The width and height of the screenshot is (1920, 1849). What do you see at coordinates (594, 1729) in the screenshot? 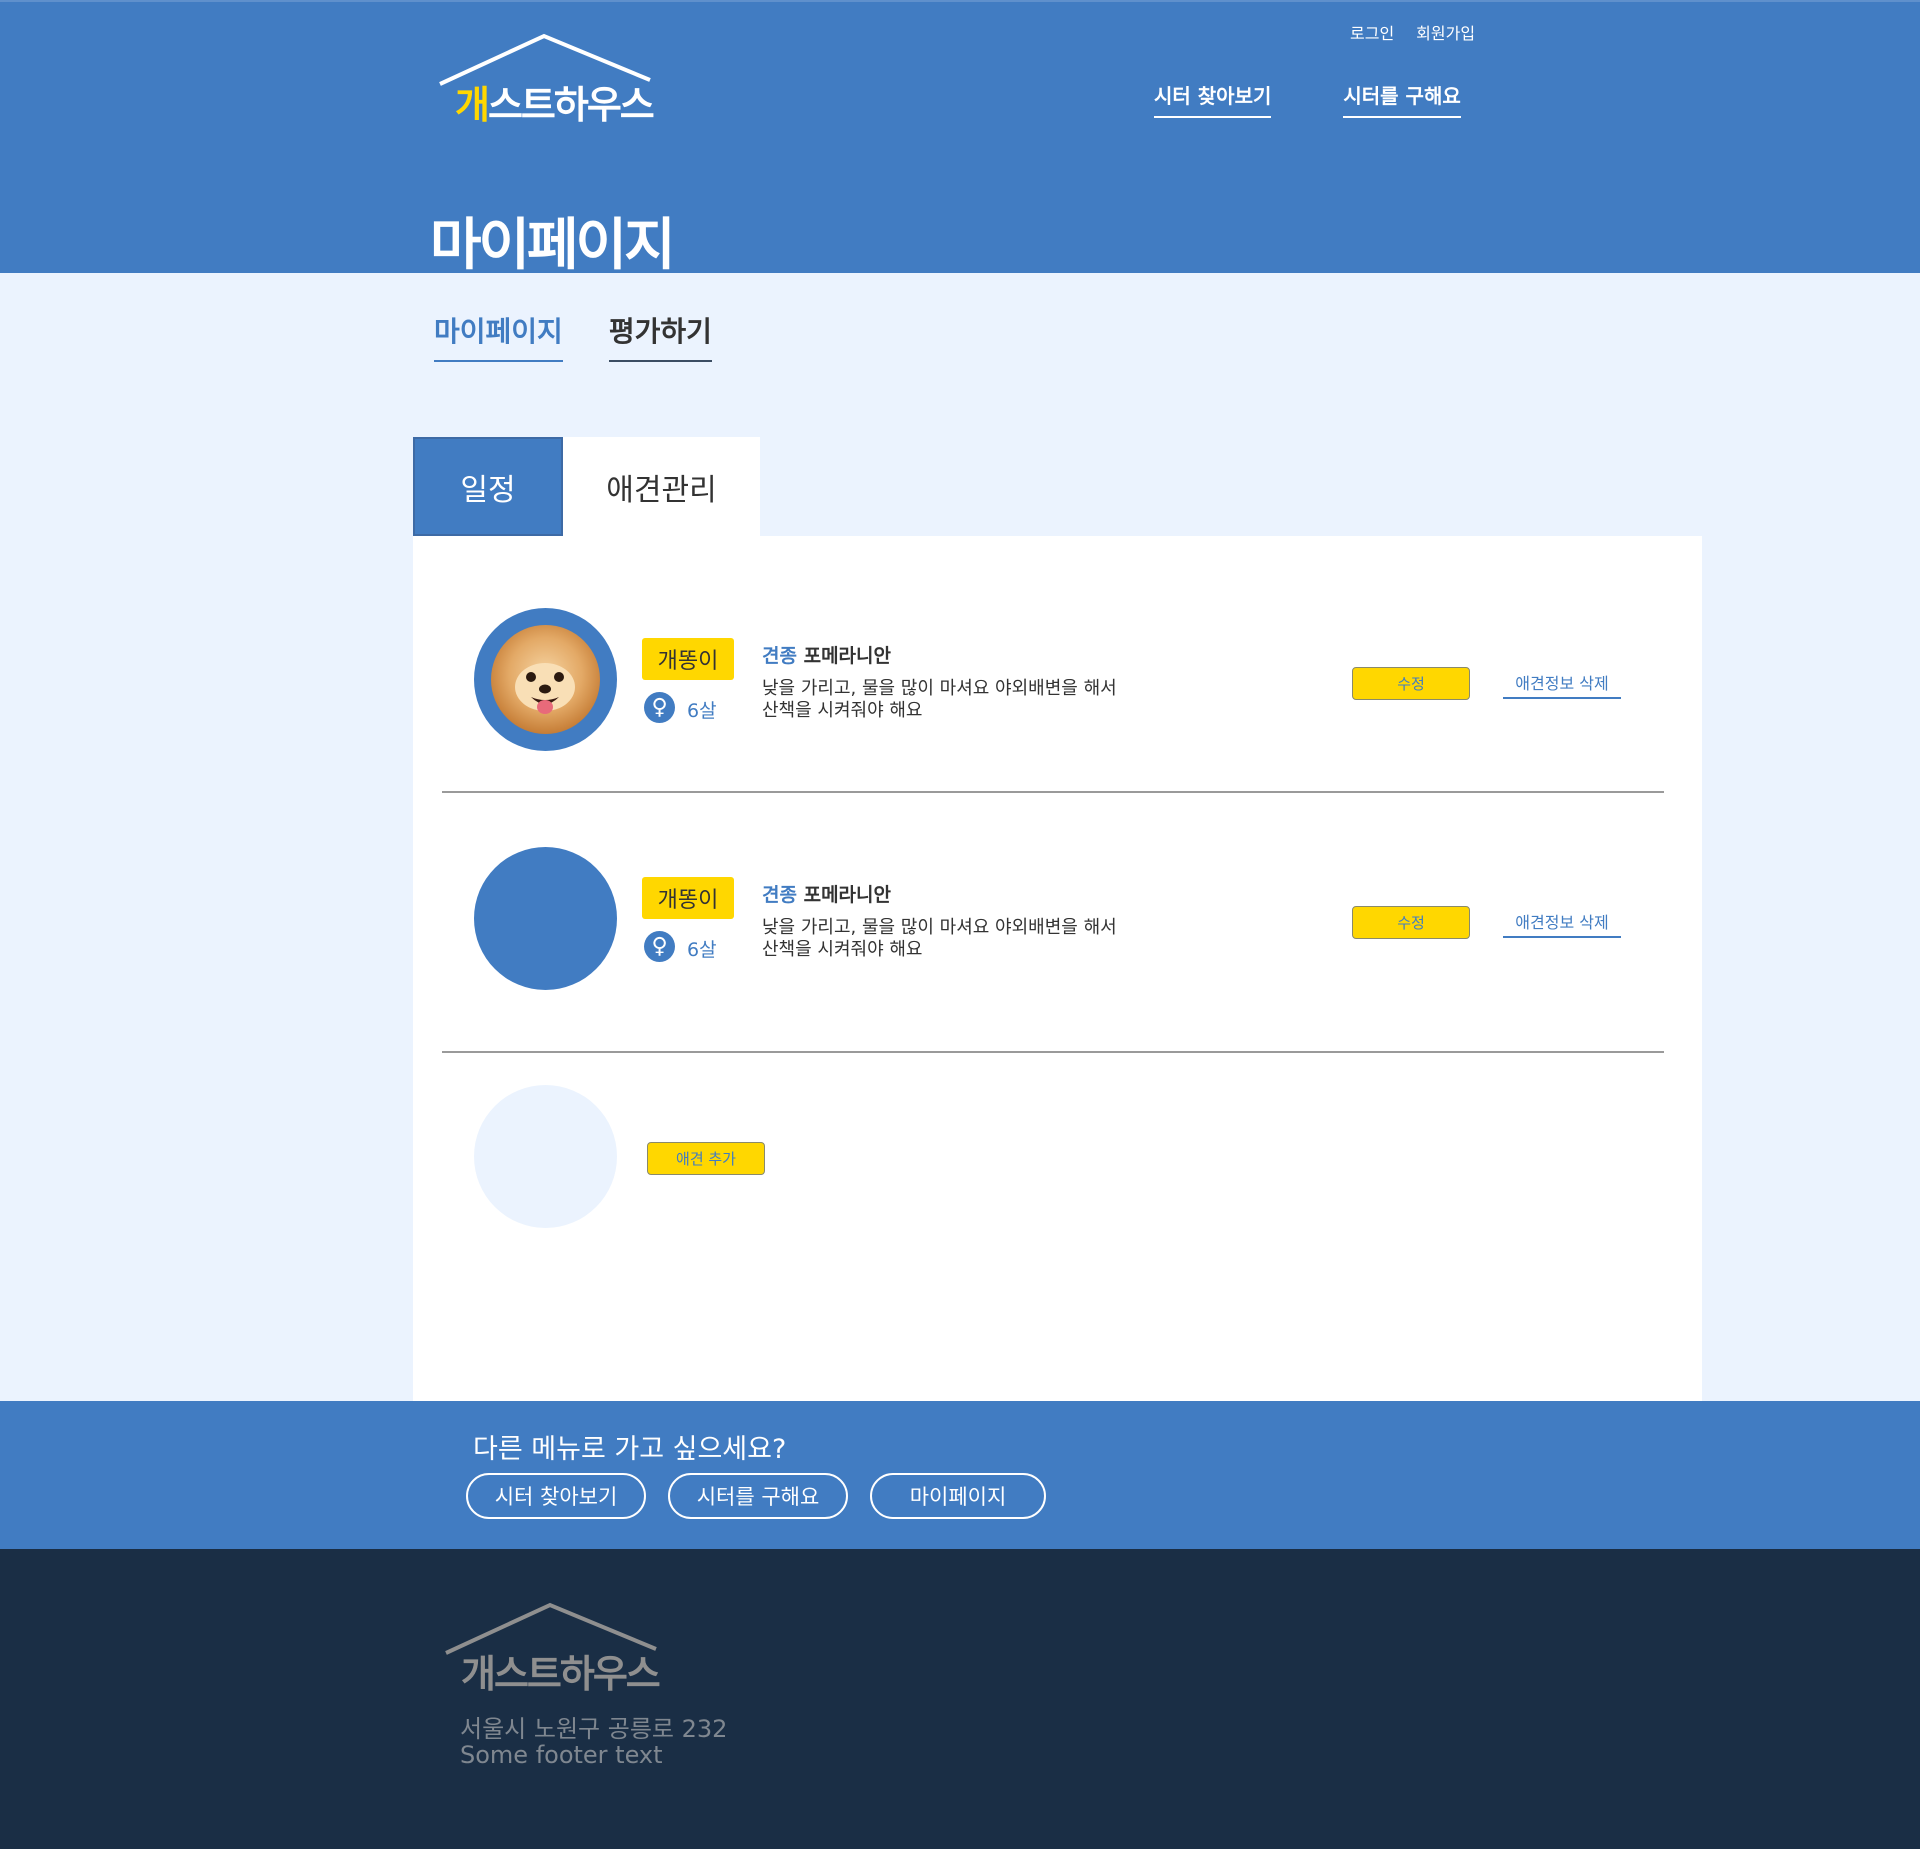
I see `footer-address: 서울시 노원구 공릉로 232` at bounding box center [594, 1729].